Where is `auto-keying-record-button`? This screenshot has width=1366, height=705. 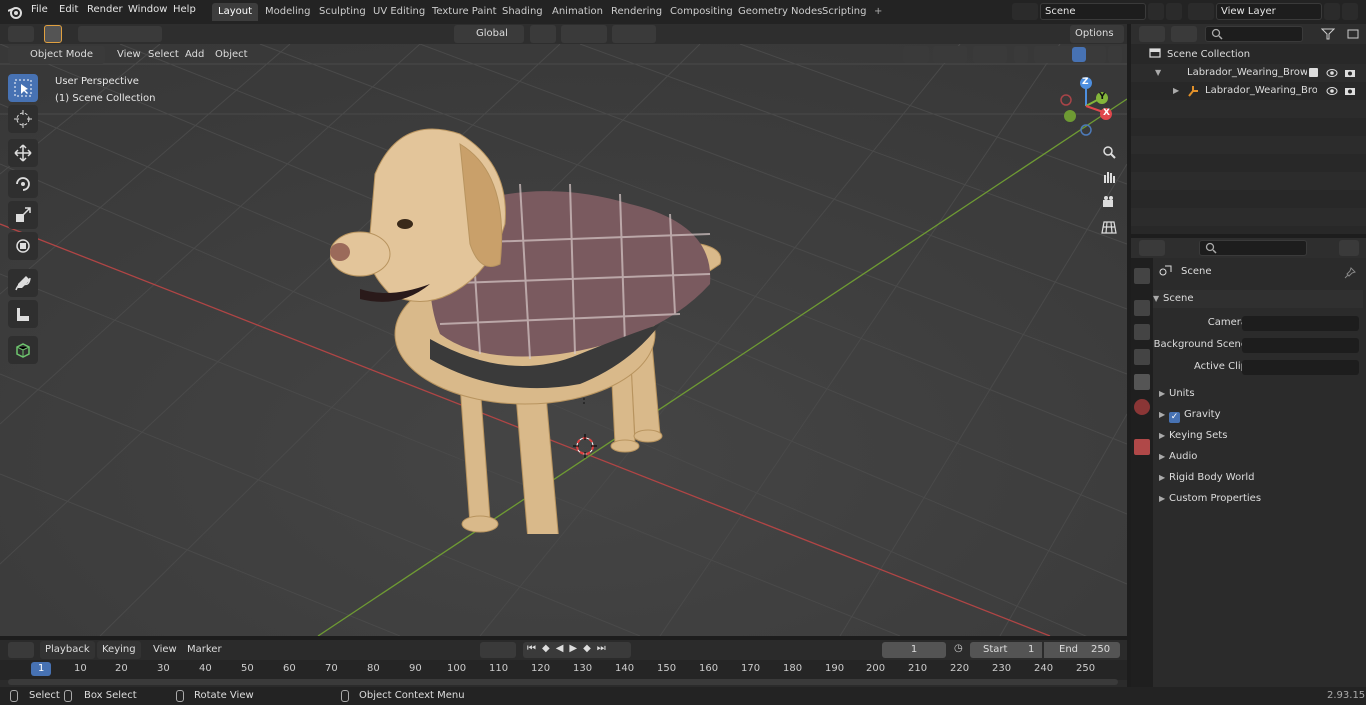 auto-keying-record-button is located at coordinates (498, 650).